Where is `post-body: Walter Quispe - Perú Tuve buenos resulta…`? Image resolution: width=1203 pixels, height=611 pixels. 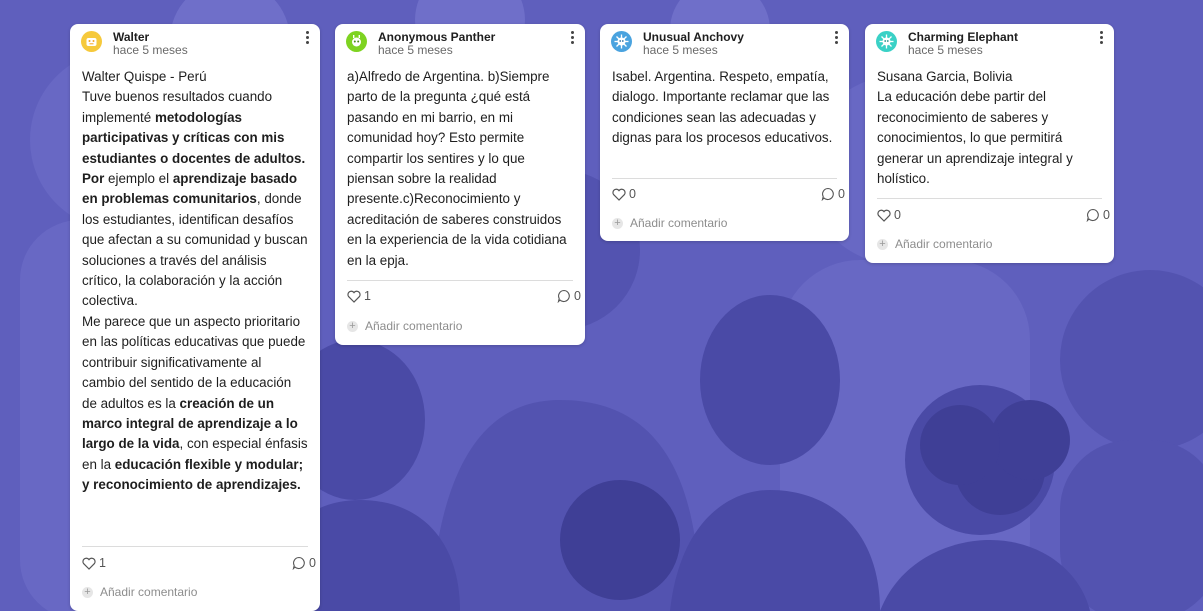
post-body: Walter Quispe - Perú Tuve buenos resulta… is located at coordinates (195, 278).